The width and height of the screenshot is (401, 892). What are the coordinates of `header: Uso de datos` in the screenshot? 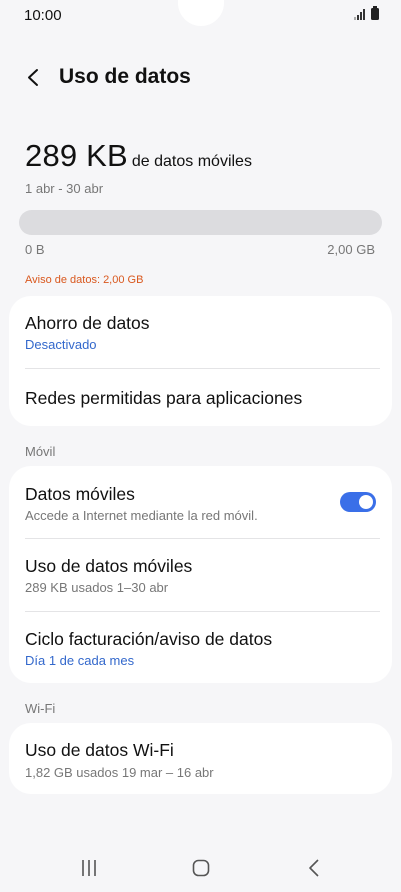 It's located at (200, 78).